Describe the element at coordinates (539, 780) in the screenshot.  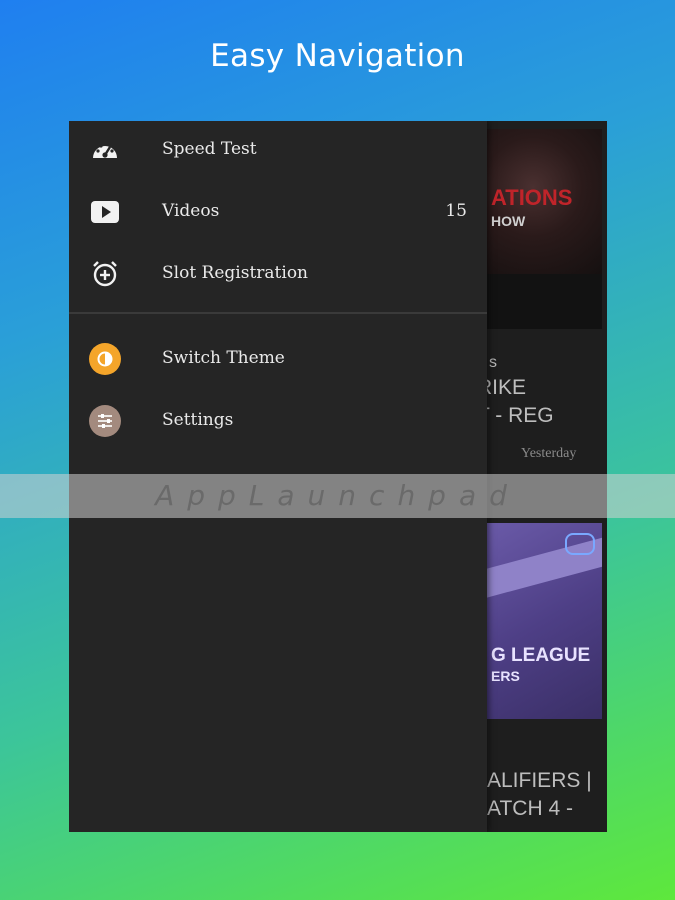
I see `video-title-line: ALIFIERS |` at that location.